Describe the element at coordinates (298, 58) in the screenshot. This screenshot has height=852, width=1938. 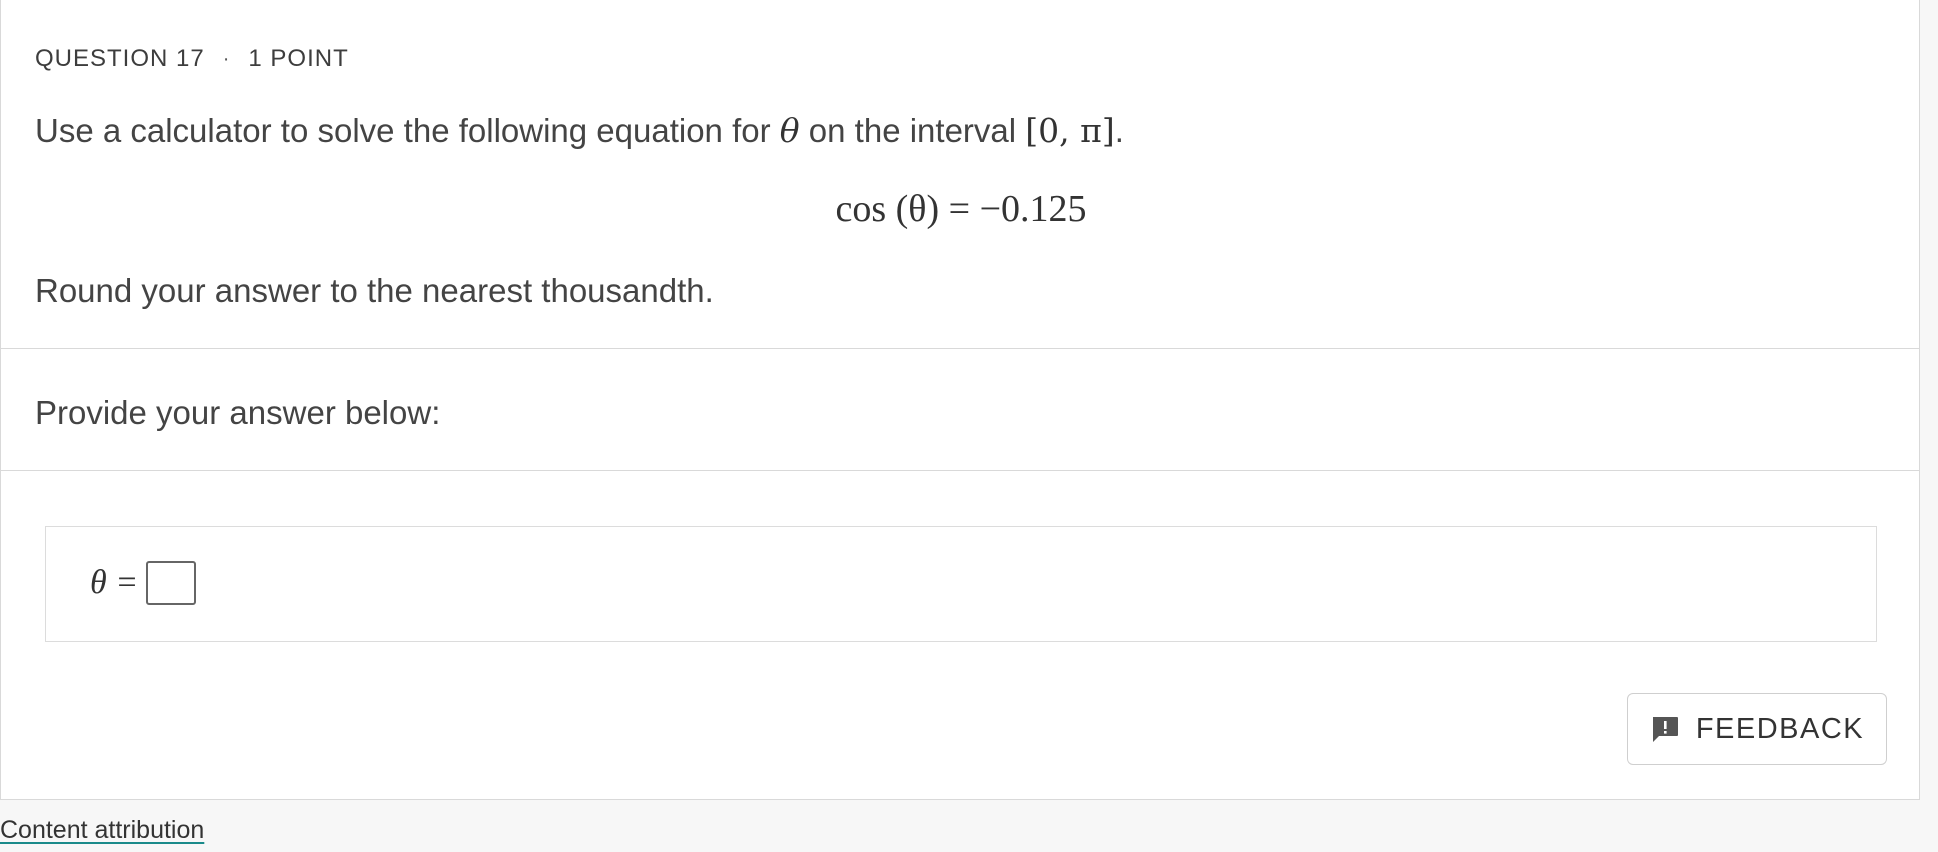
I see `question-points: 1 POINT` at that location.